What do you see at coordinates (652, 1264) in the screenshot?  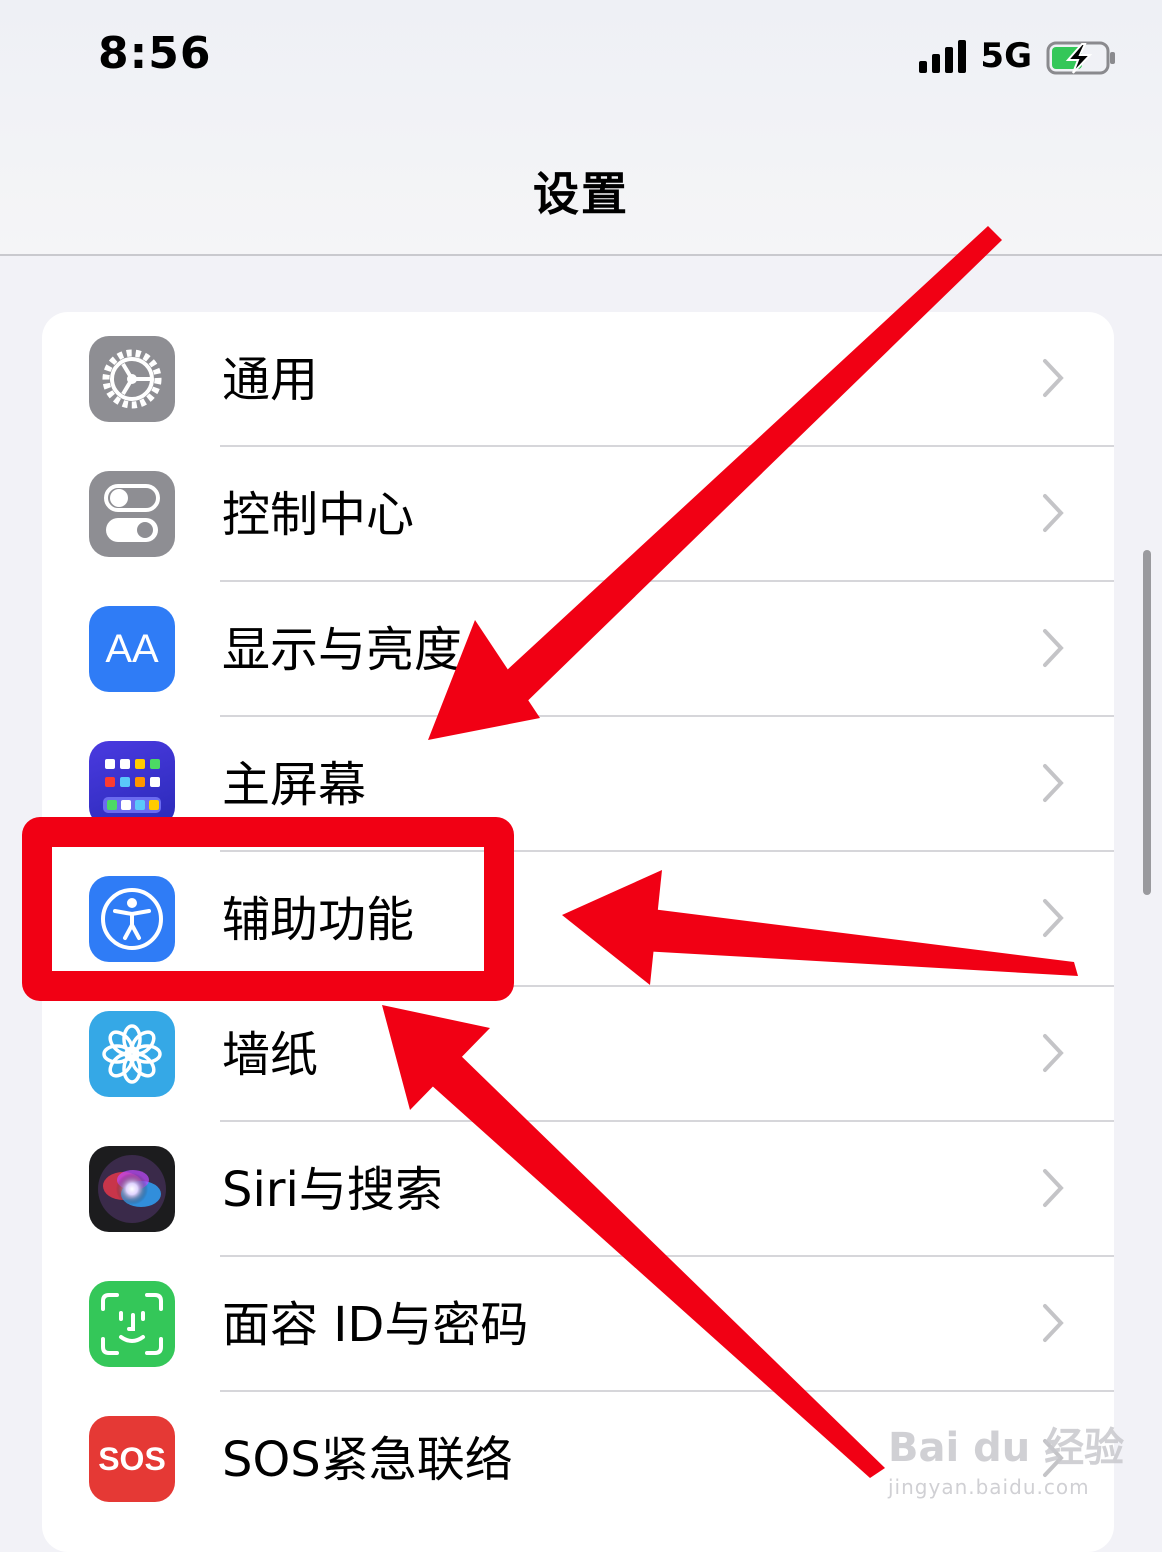 I see `arrow-from-bottom` at bounding box center [652, 1264].